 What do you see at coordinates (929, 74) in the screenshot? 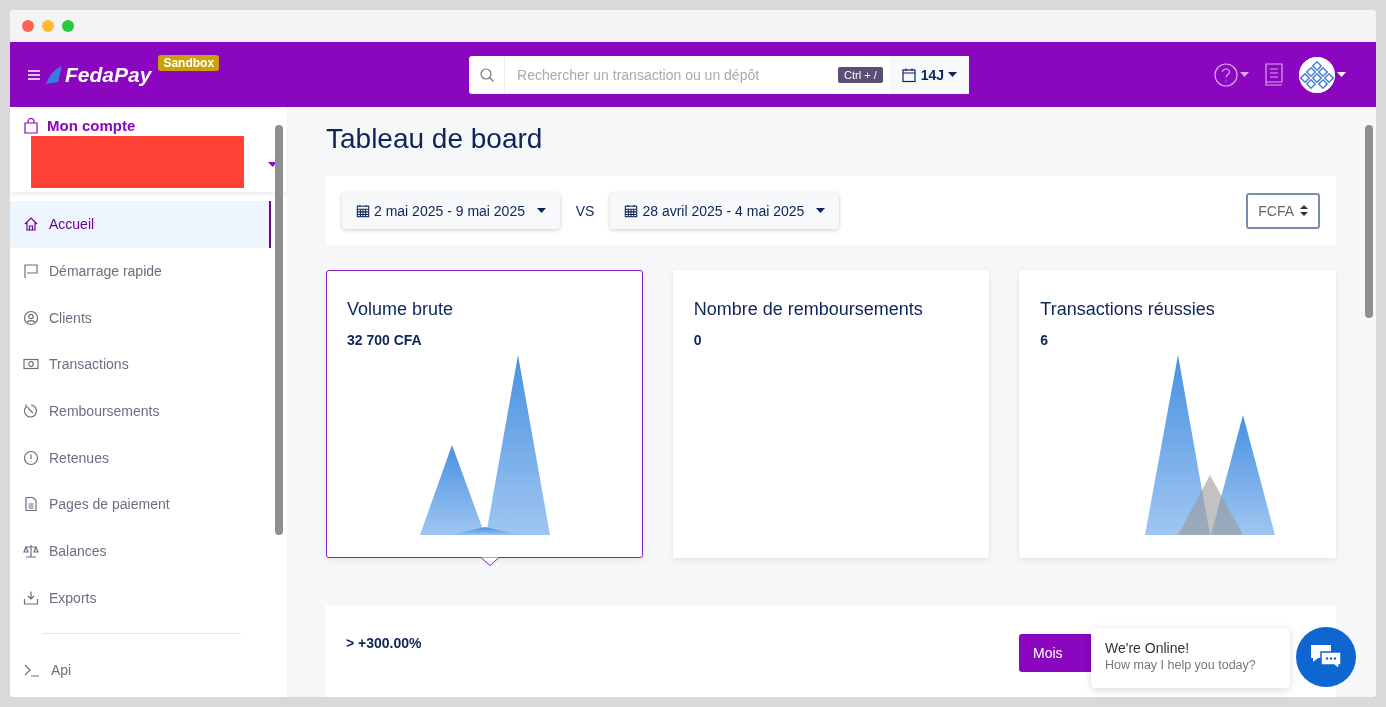
I see `period-dropdown: 14J` at bounding box center [929, 74].